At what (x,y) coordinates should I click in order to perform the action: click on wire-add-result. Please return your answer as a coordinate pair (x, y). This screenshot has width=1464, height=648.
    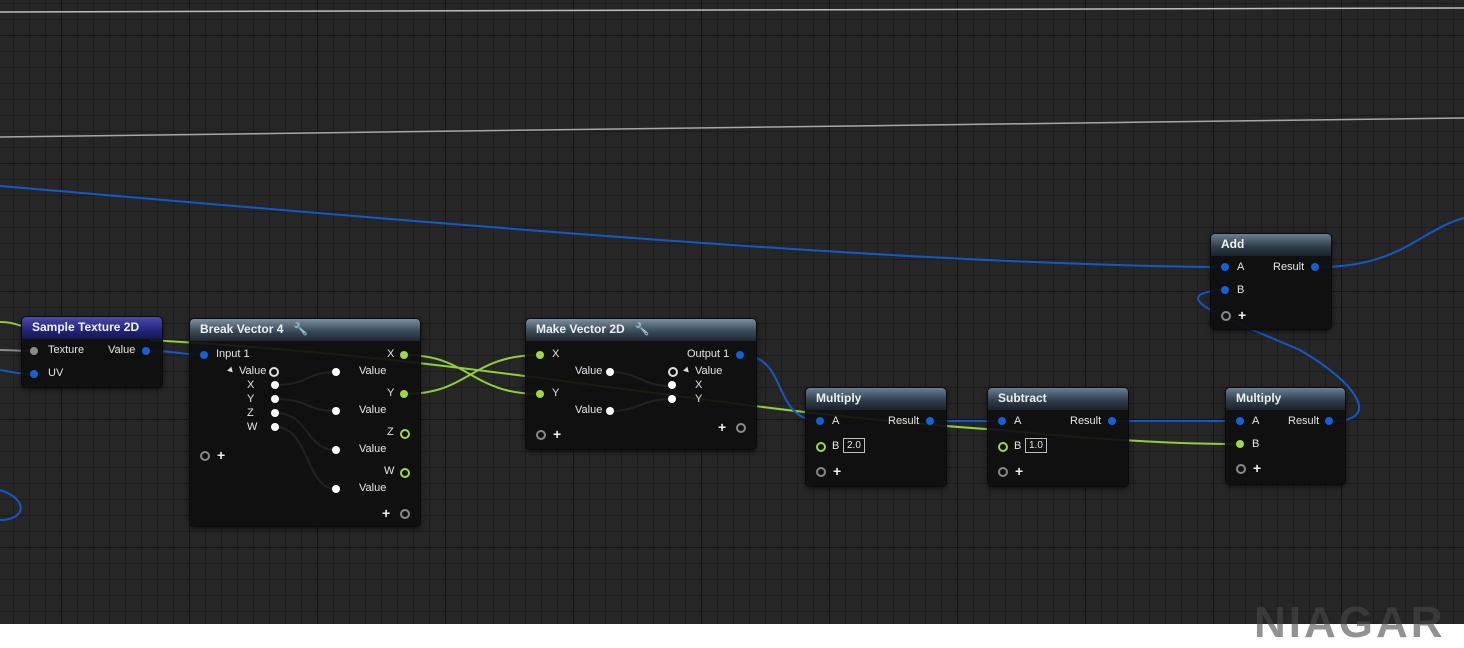
    Looking at the image, I should click on (1391, 242).